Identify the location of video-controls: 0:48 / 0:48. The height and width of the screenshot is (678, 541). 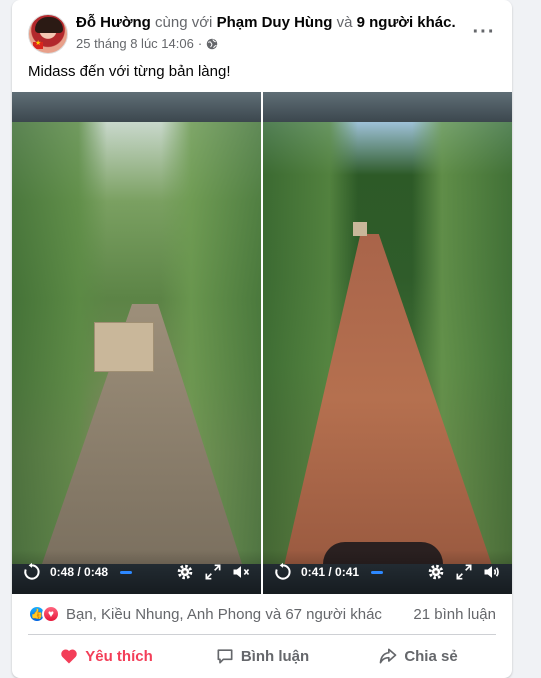
(136, 572).